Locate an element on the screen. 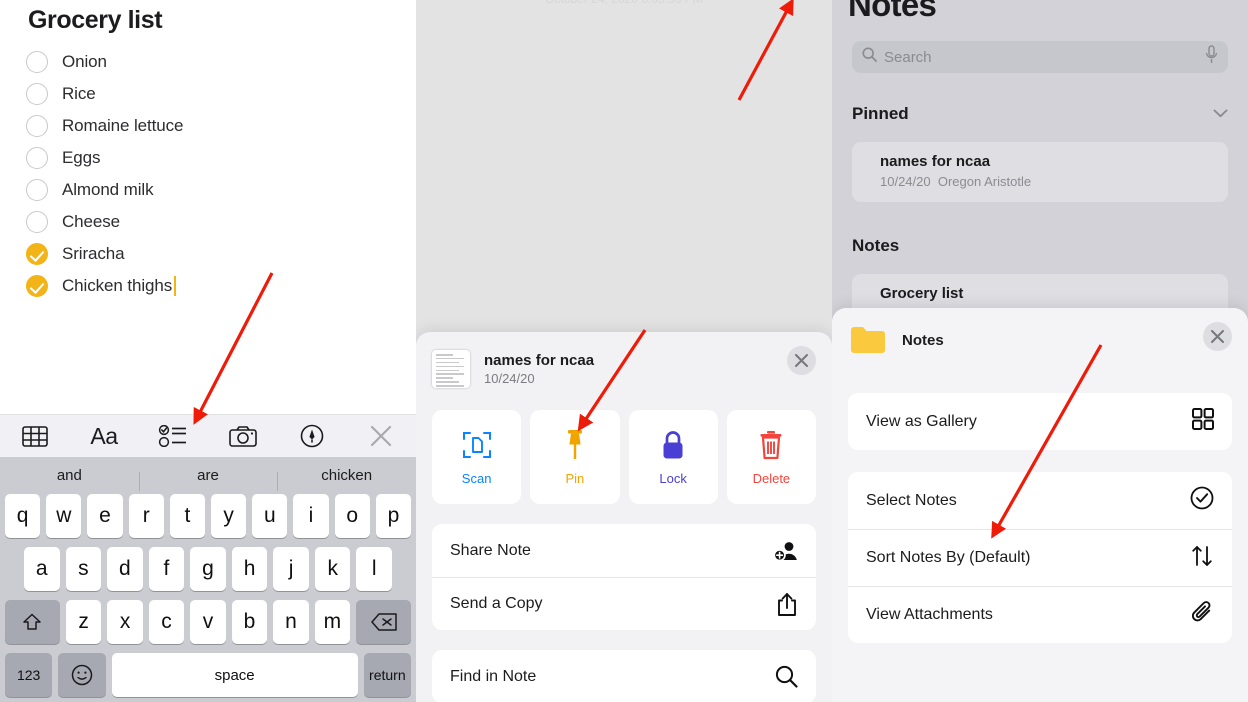 The image size is (1248, 702). list-item: Romaine lettuce is located at coordinates (216, 126).